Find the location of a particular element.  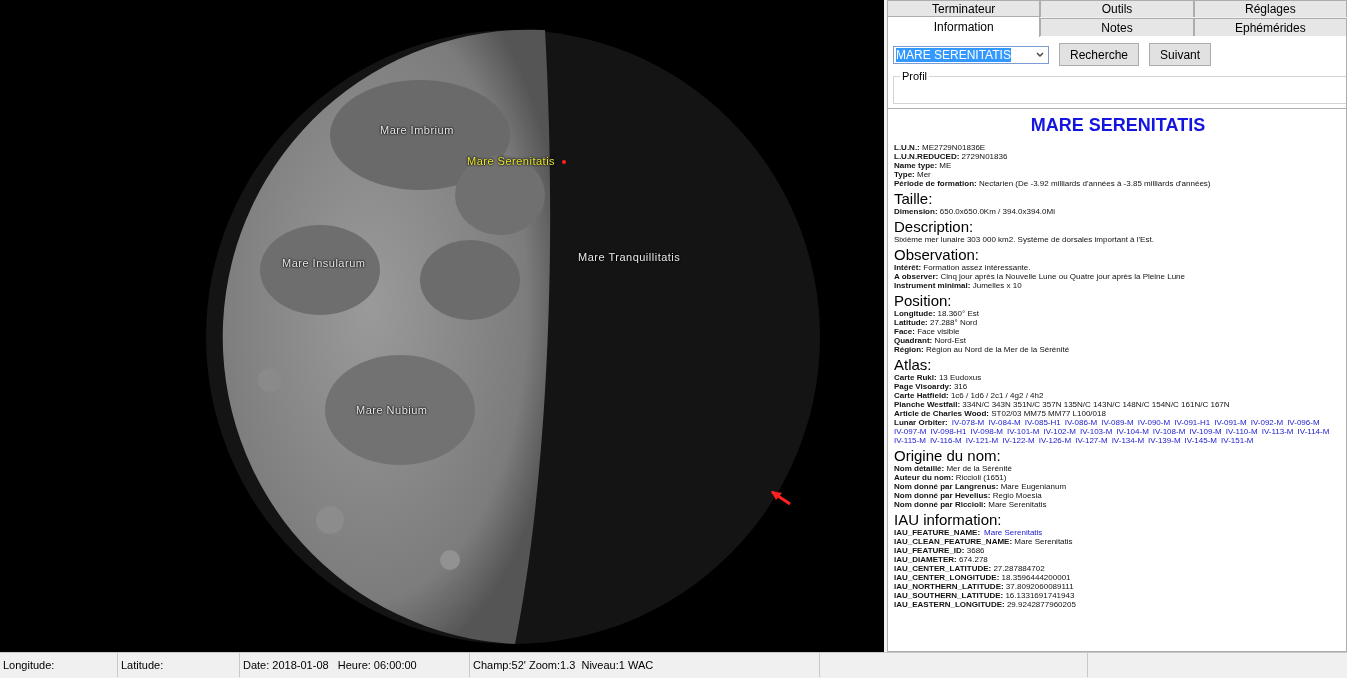

section-heading: Observation: is located at coordinates (937, 255).